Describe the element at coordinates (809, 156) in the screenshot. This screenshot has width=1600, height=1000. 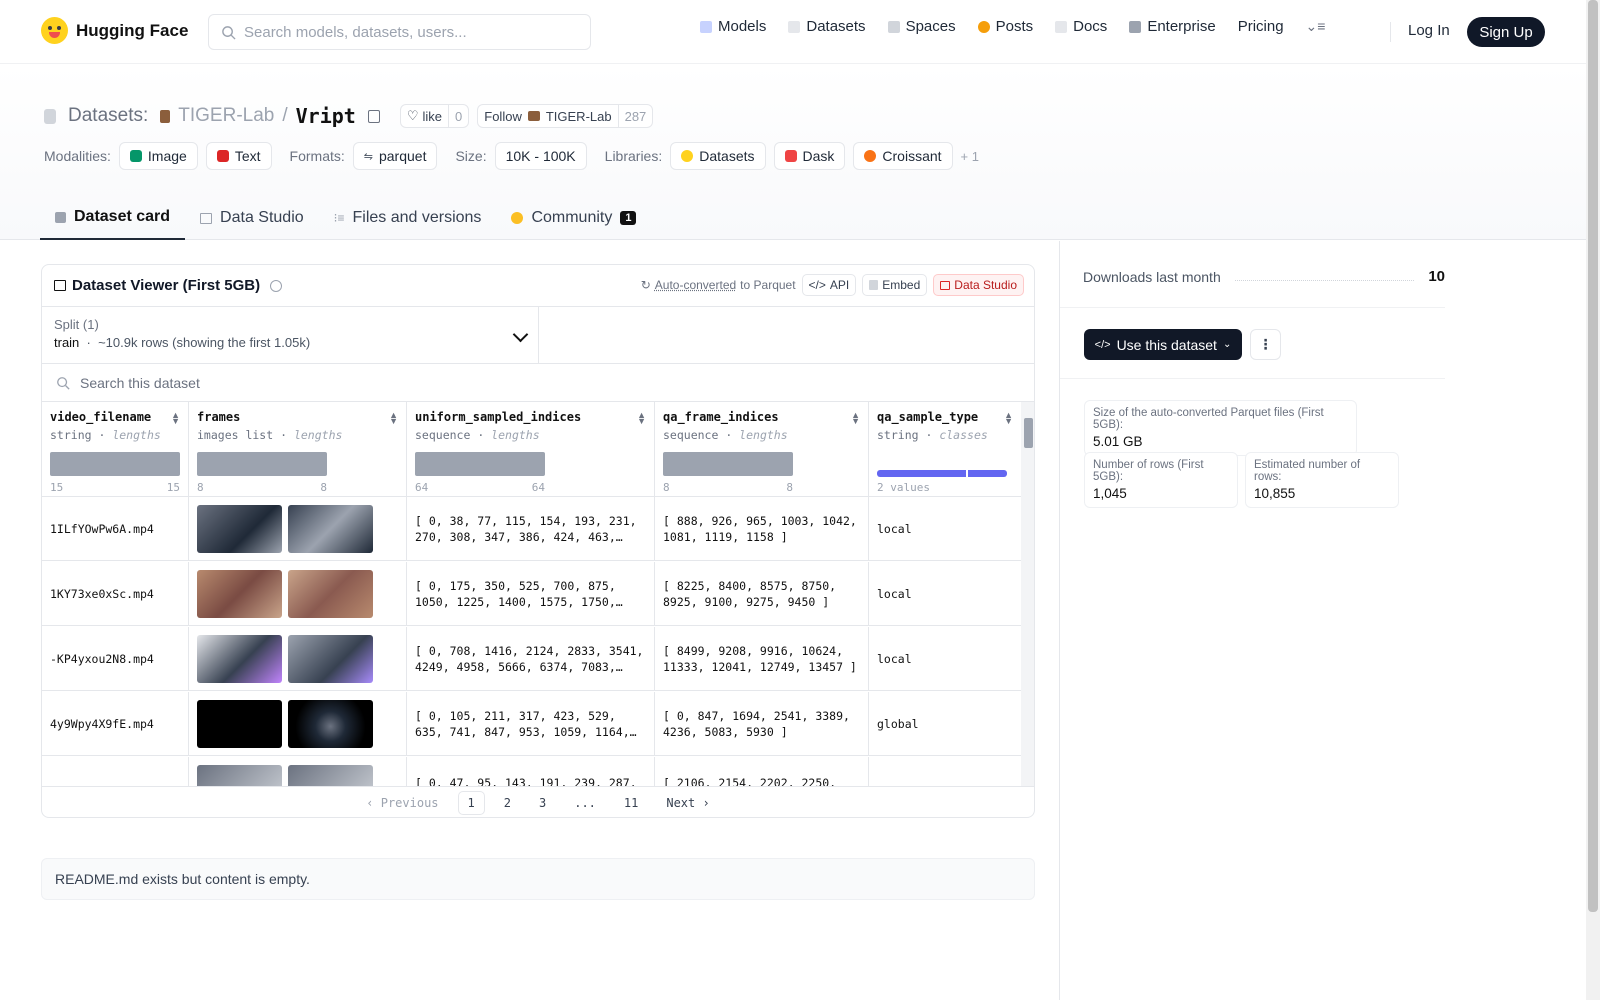
I see `library-dask-tag: Dask` at that location.